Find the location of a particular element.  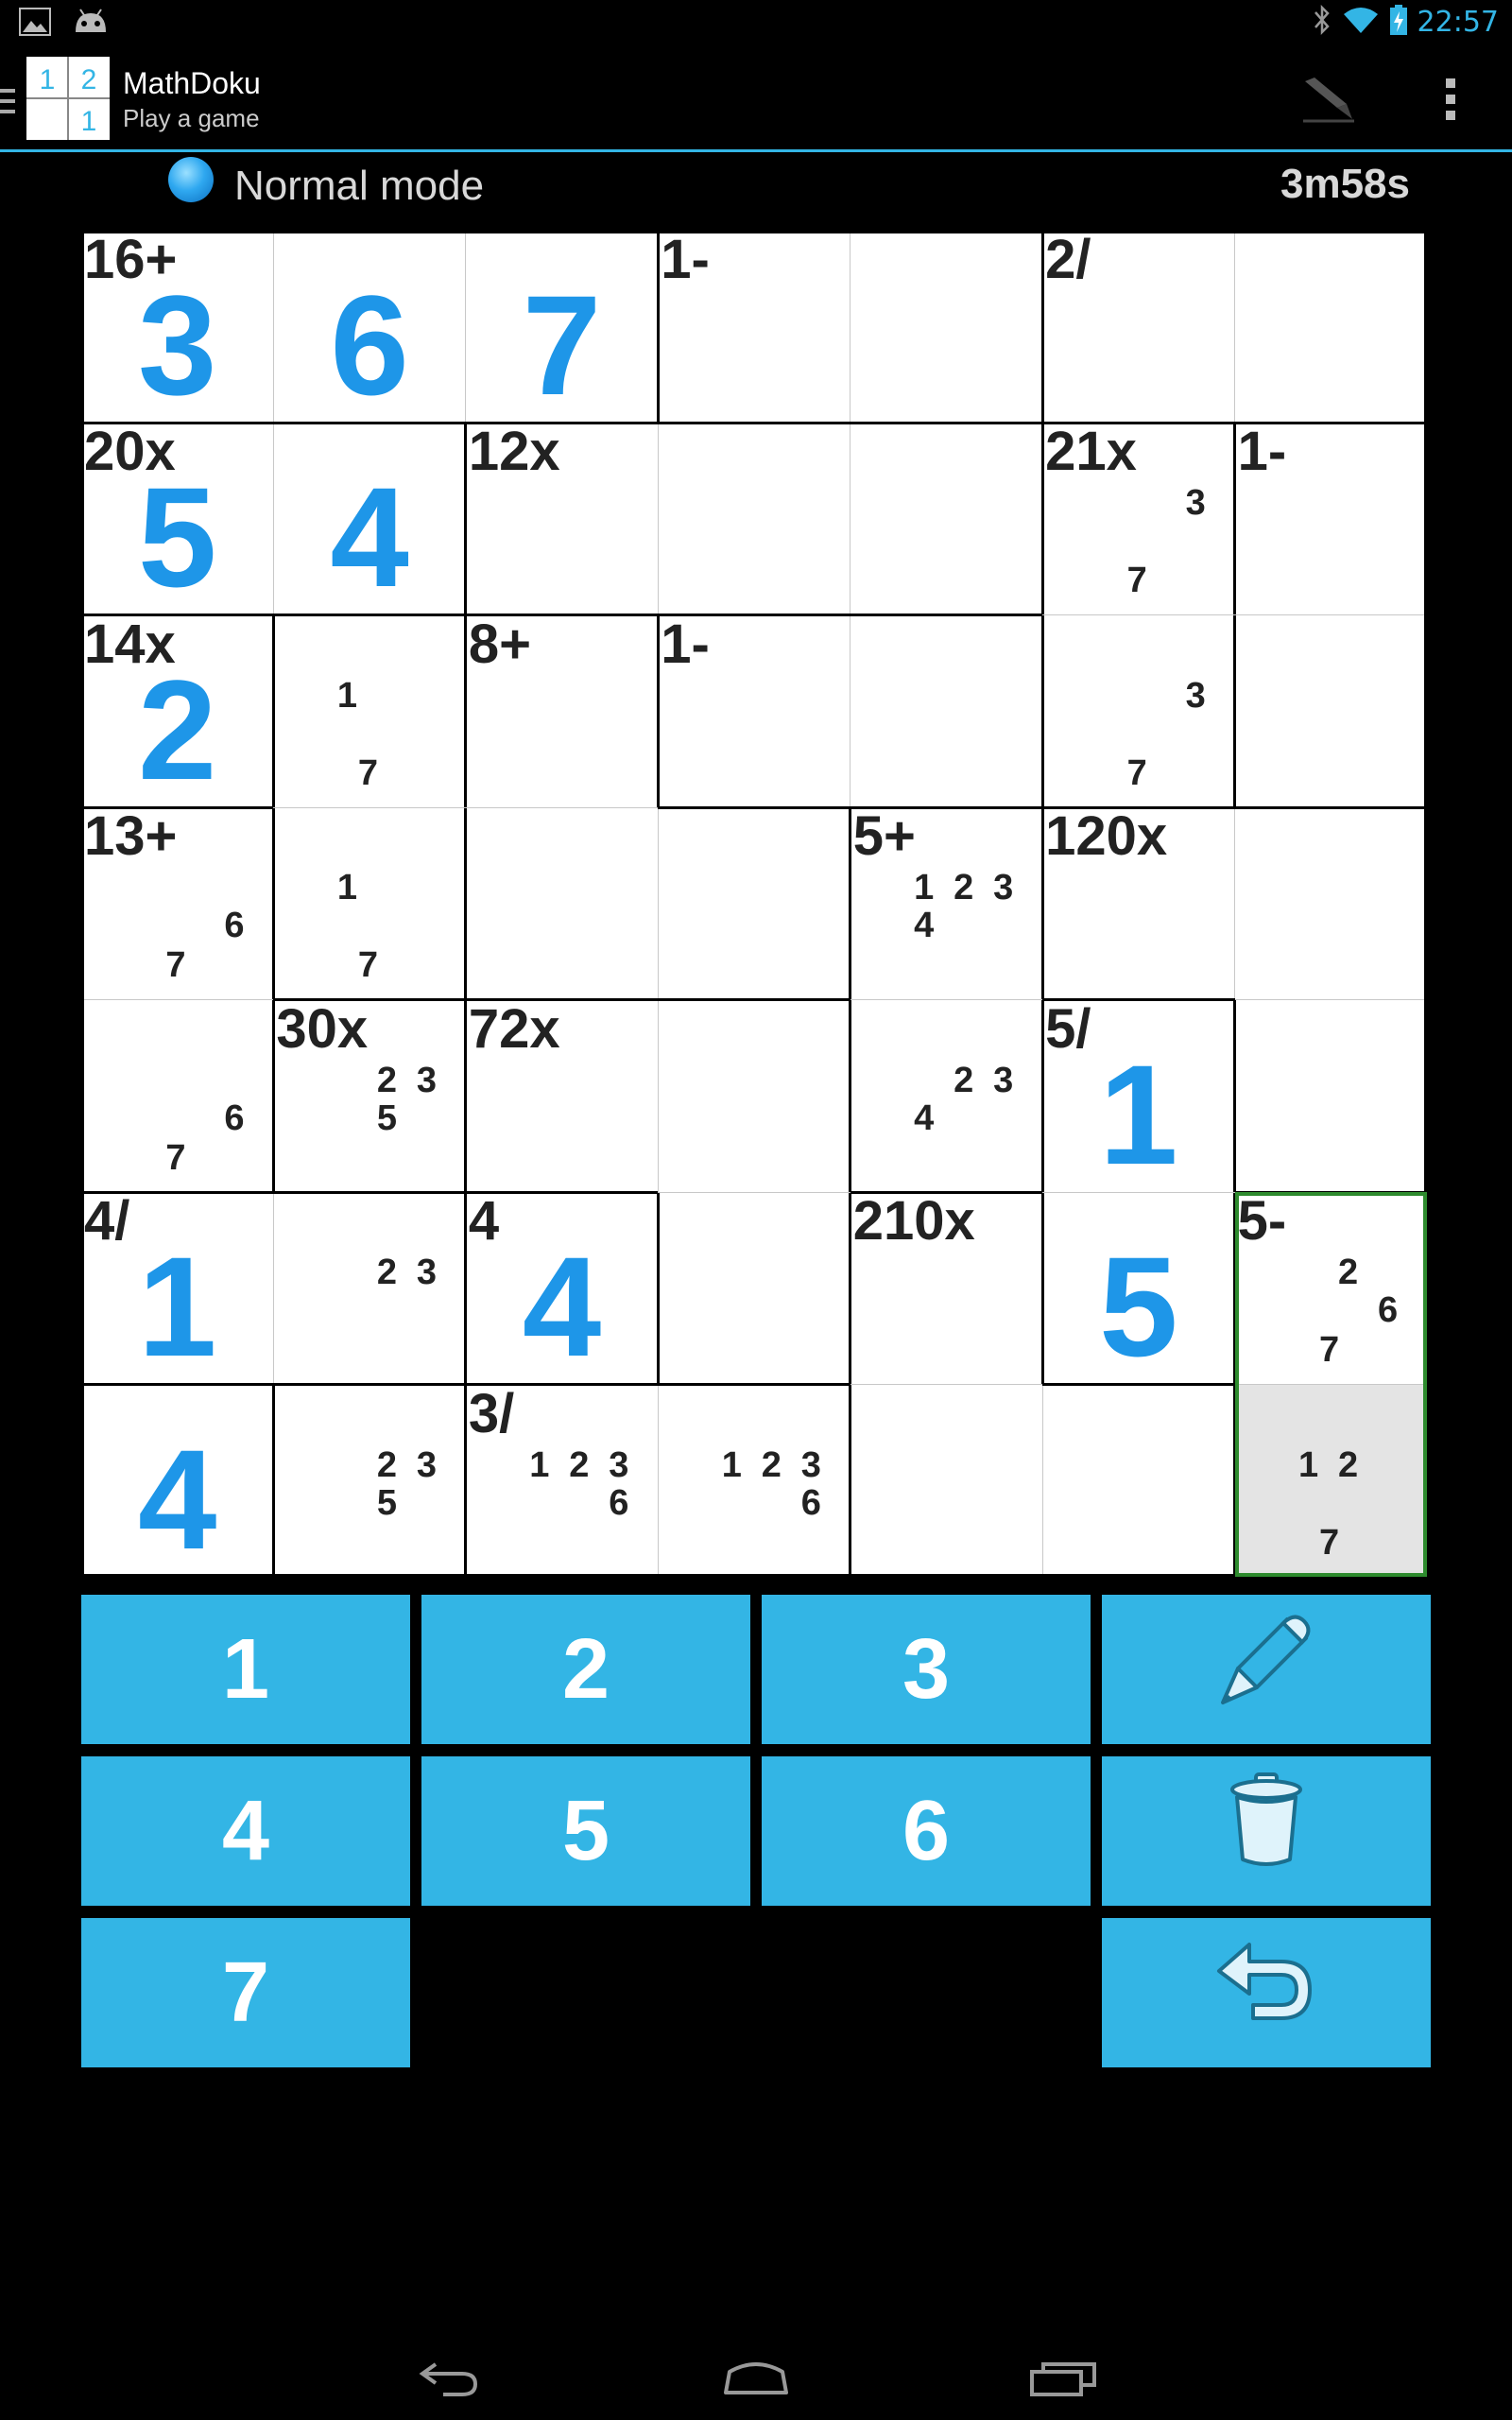

grid-cell-r4-c4 is located at coordinates (754, 903).